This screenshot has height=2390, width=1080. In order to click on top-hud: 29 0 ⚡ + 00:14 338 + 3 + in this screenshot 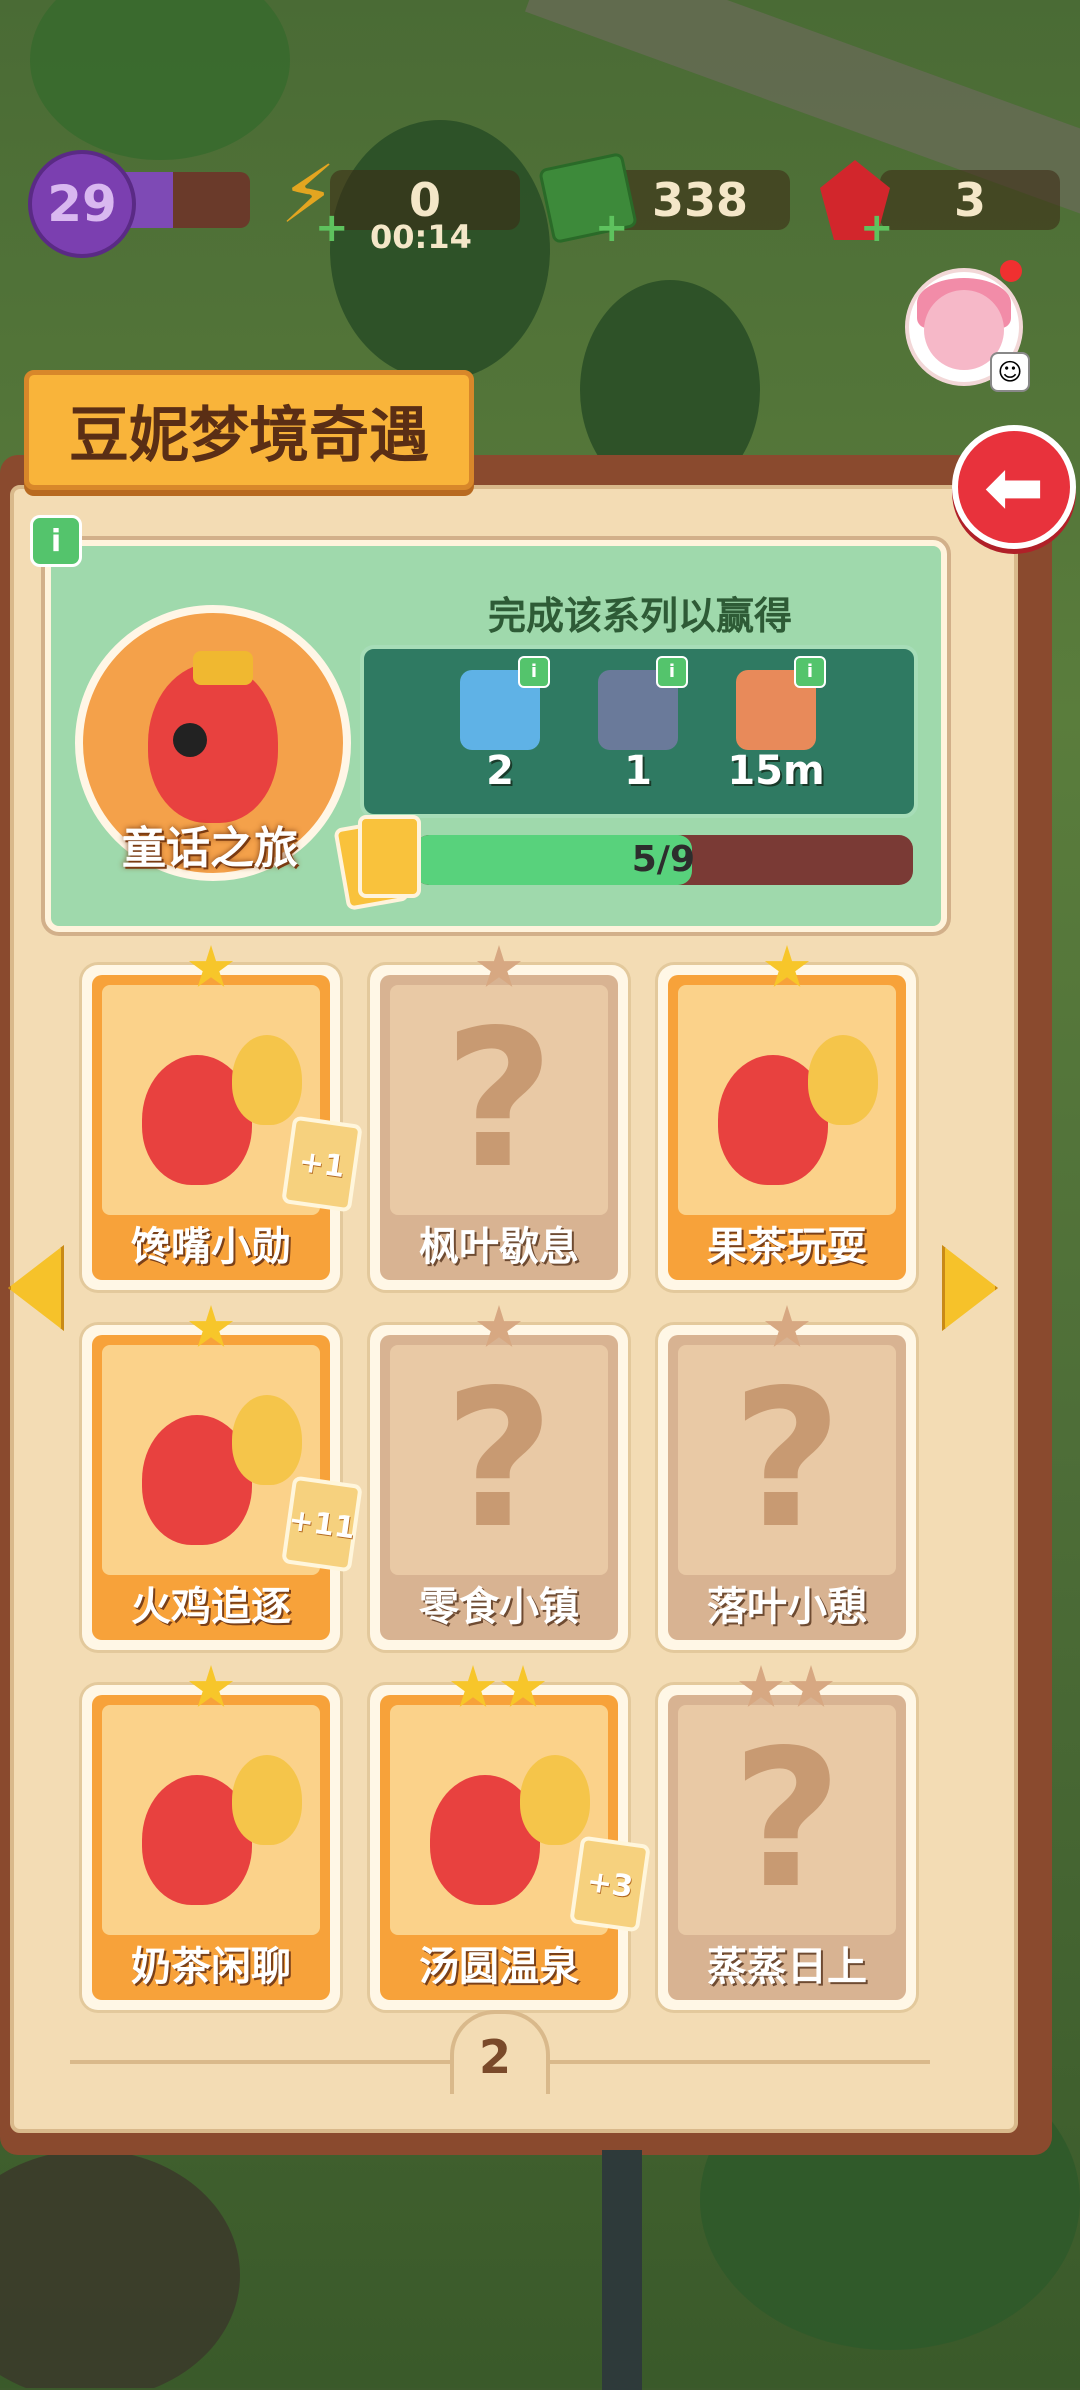, I will do `click(540, 204)`.